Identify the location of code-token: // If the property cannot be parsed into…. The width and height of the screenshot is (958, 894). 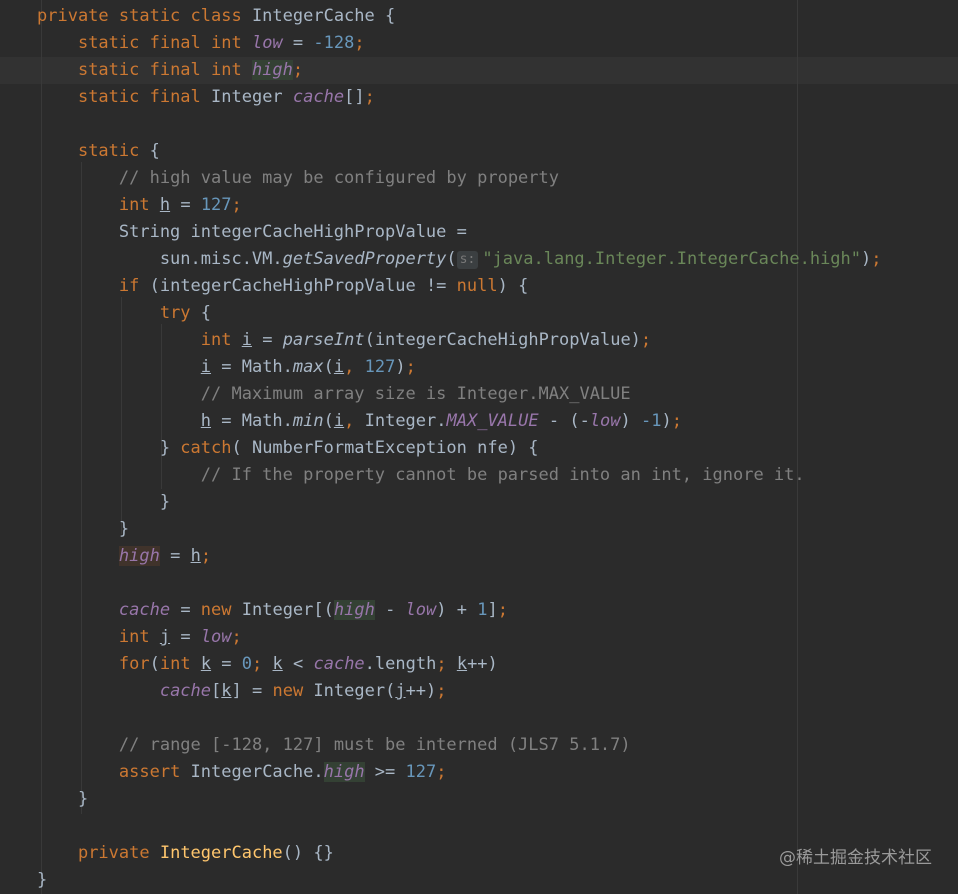
(502, 475).